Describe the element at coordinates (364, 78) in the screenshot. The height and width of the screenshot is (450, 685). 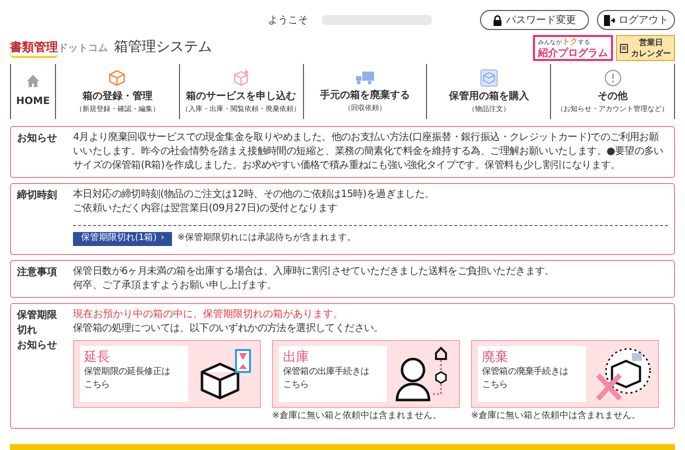
I see `truck-icon` at that location.